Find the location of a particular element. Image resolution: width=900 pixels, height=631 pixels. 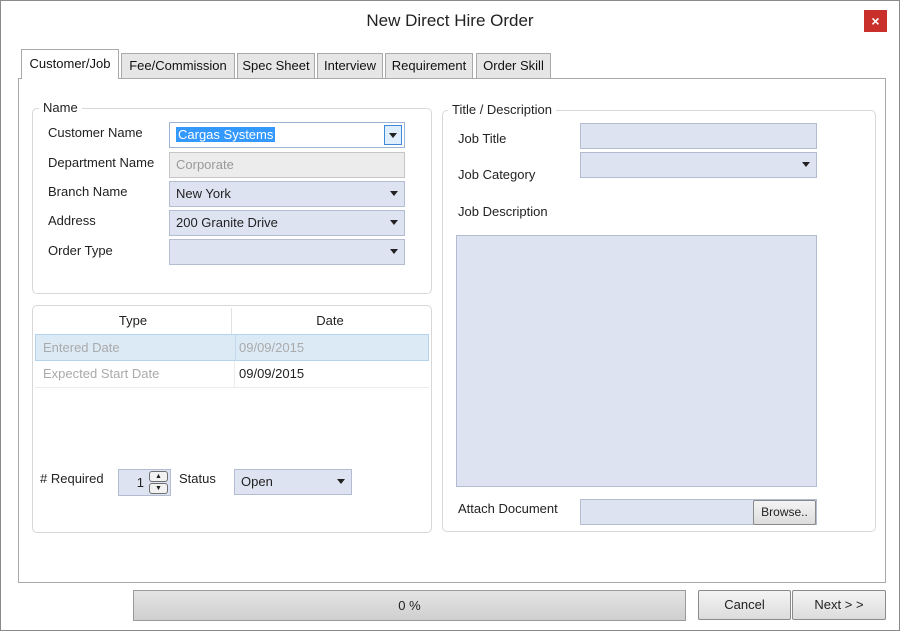

next-button: Next > > is located at coordinates (839, 605).